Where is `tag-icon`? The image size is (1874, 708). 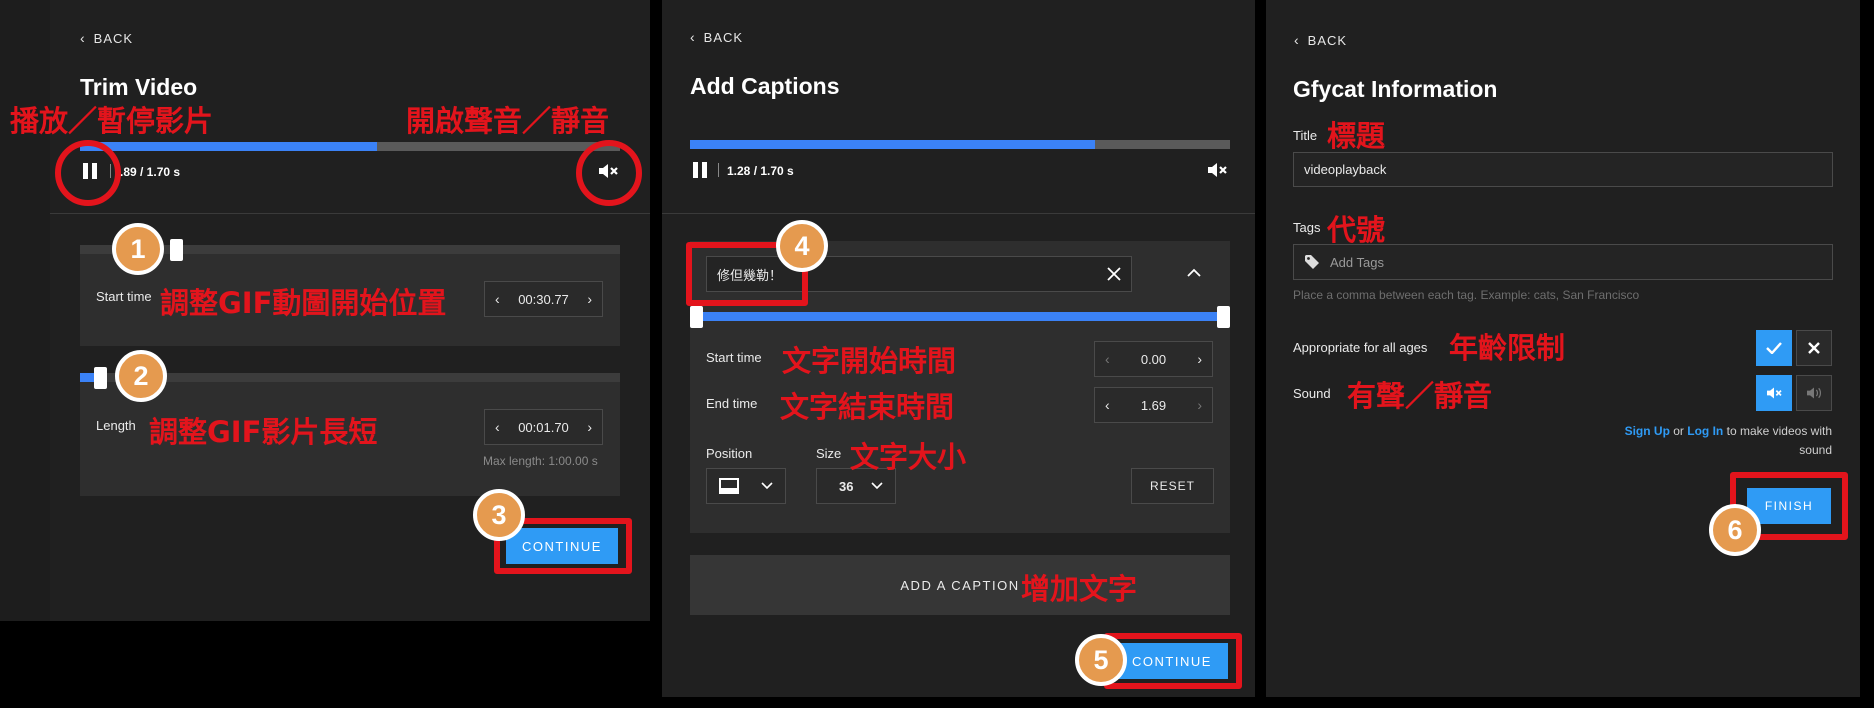 tag-icon is located at coordinates (1312, 262).